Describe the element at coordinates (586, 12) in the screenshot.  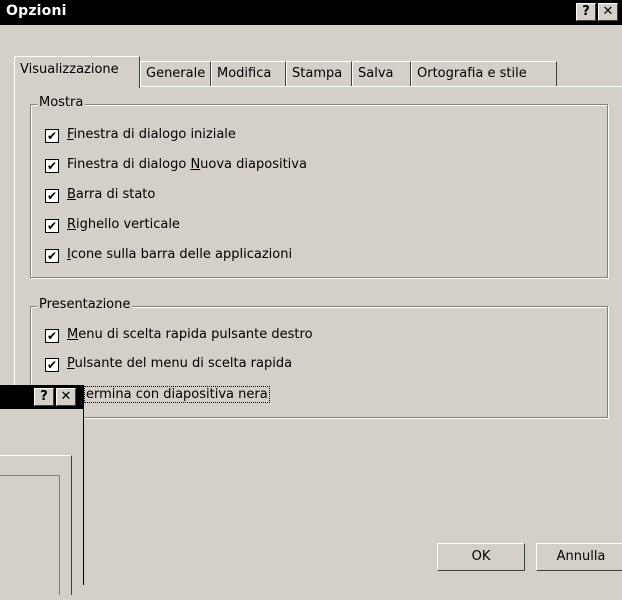
I see `help-button: ?` at that location.